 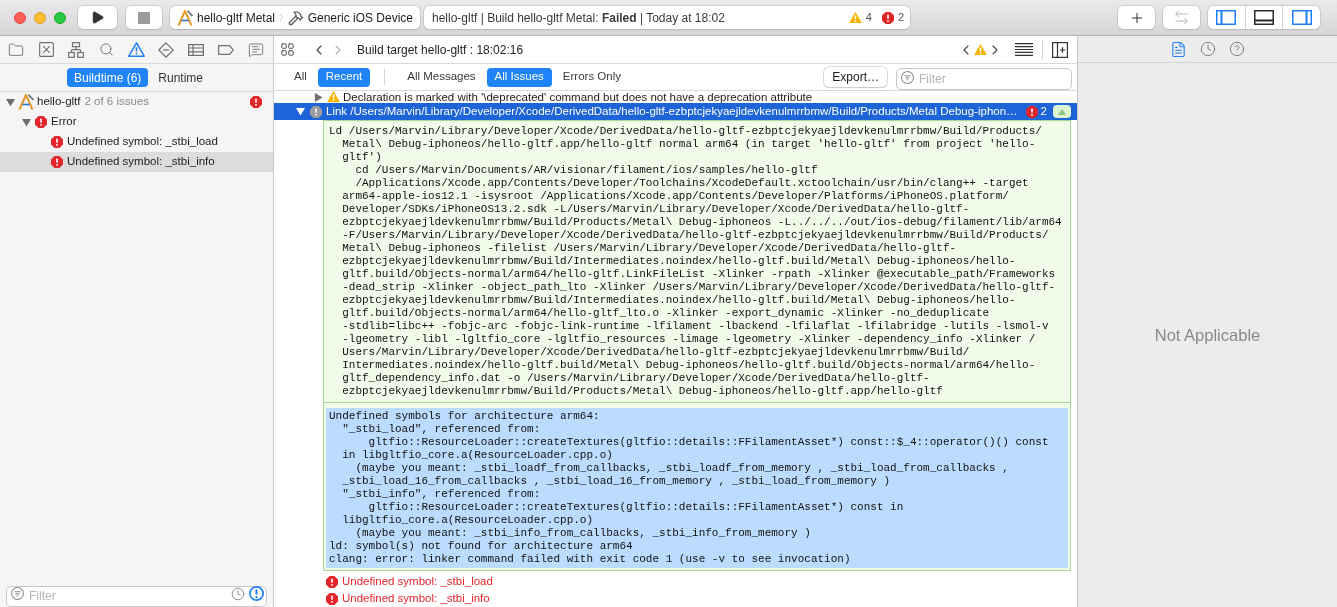 What do you see at coordinates (106, 49) in the screenshot?
I see `search-icon` at bounding box center [106, 49].